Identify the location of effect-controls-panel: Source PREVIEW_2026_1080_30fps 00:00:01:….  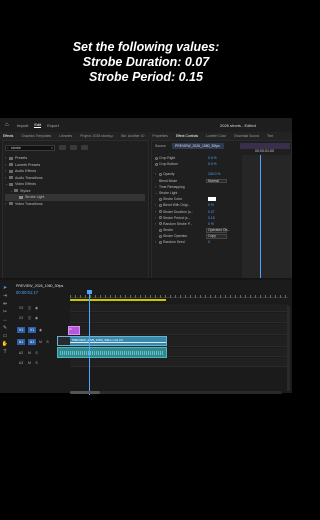
(221, 213).